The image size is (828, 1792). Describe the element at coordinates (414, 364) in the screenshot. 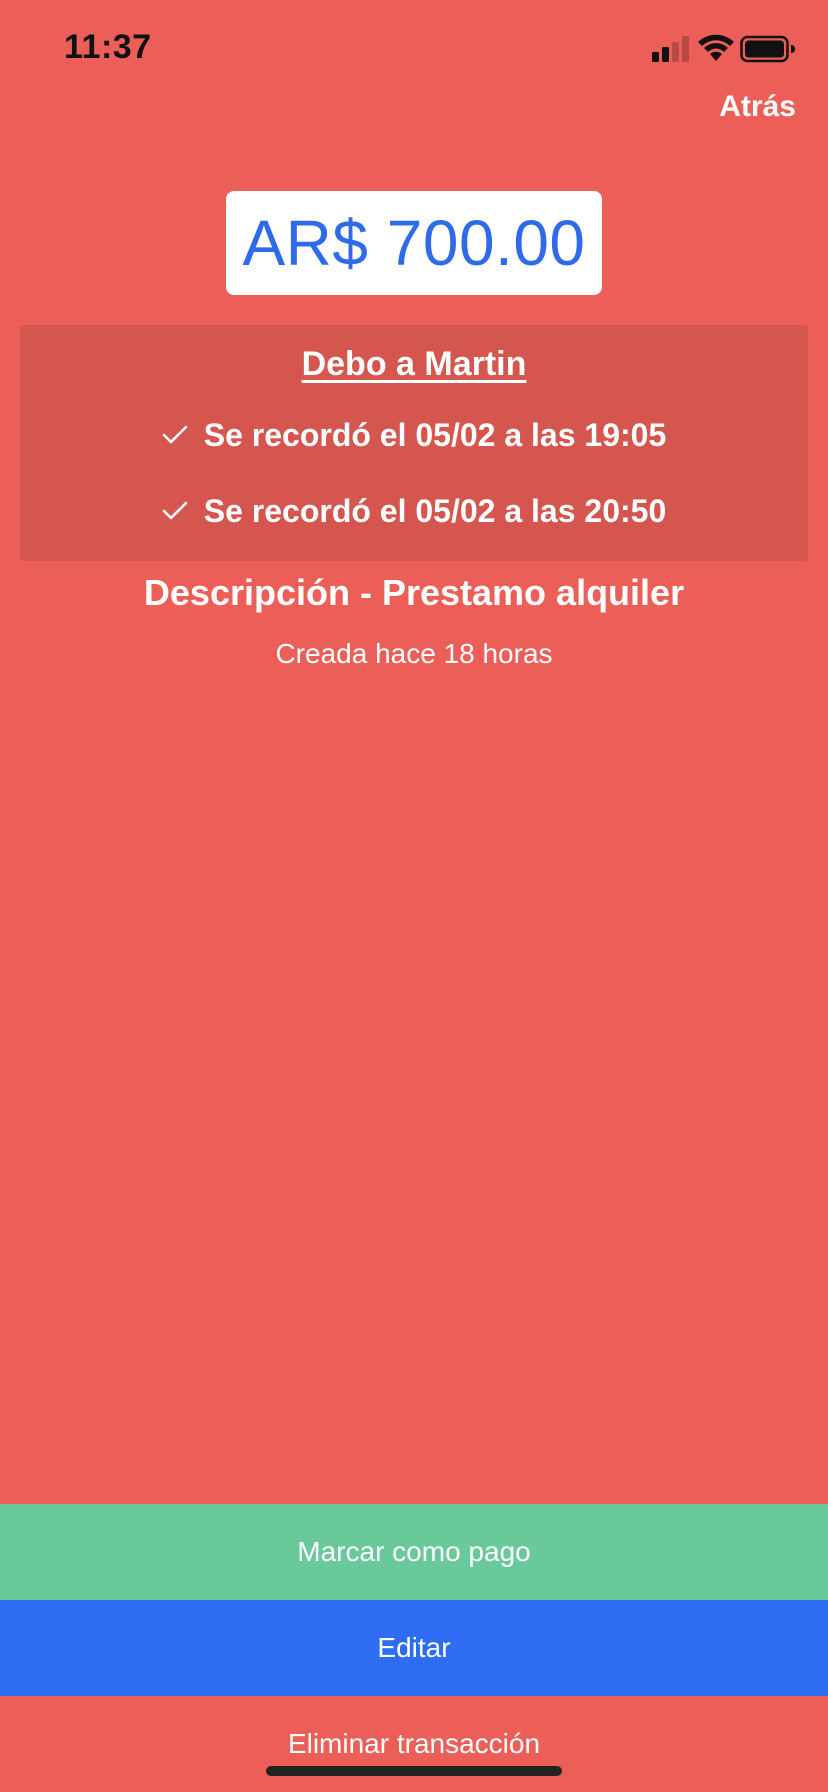

I see `debt-title: Debo a Martin` at that location.